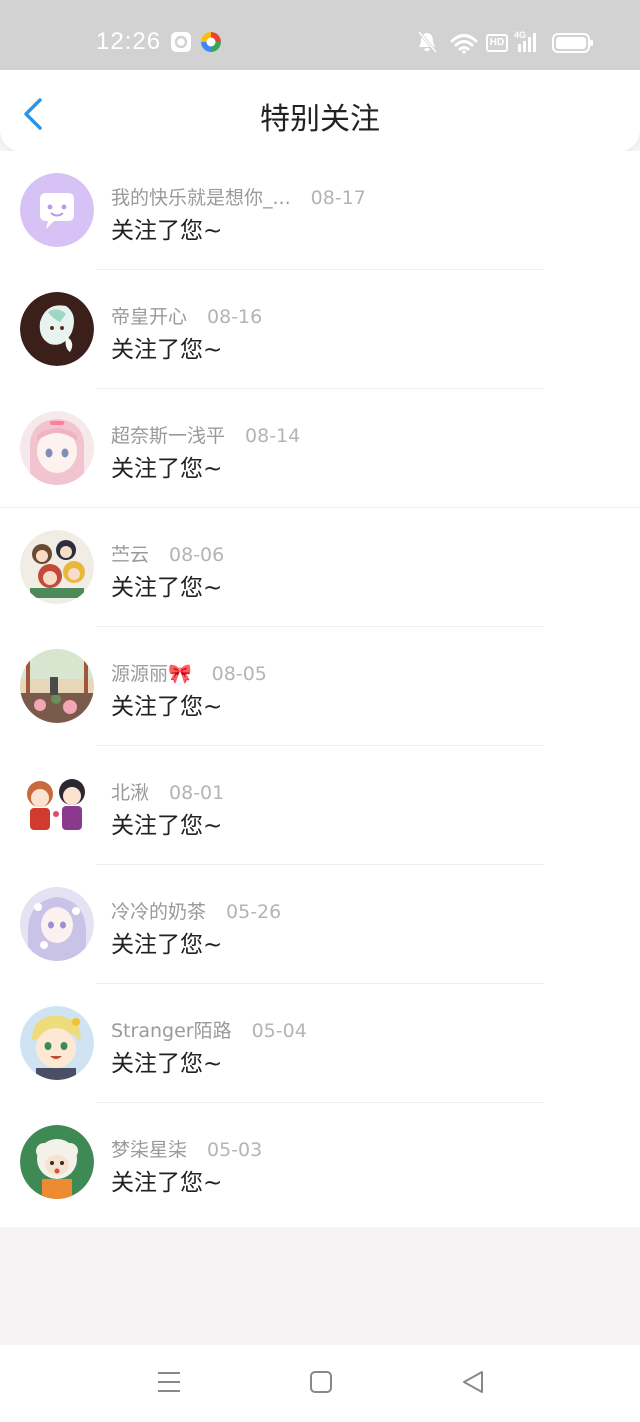  Describe the element at coordinates (171, 1031) in the screenshot. I see `item-name: Stranger陌路` at that location.